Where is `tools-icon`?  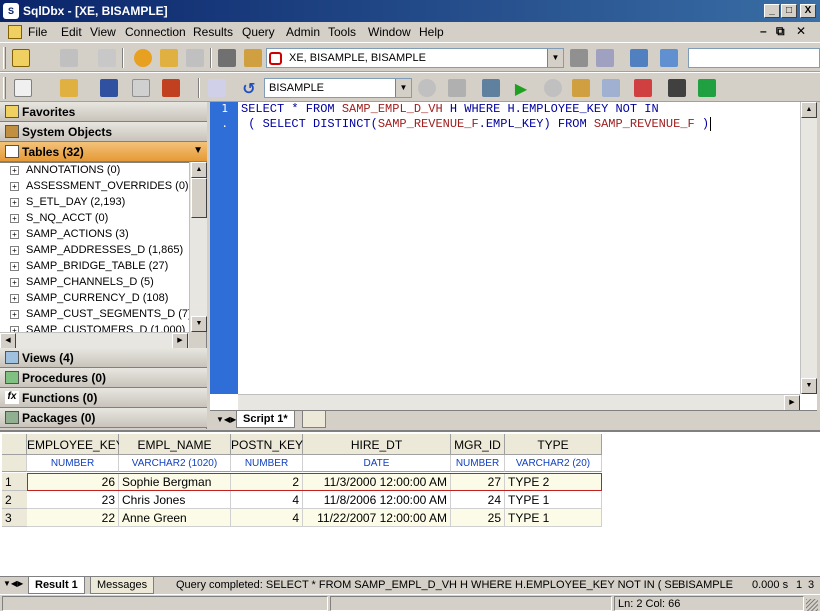 tools-icon is located at coordinates (579, 58).